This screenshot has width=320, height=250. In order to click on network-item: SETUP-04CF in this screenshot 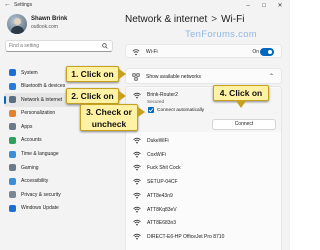, I will do `click(203, 182)`.